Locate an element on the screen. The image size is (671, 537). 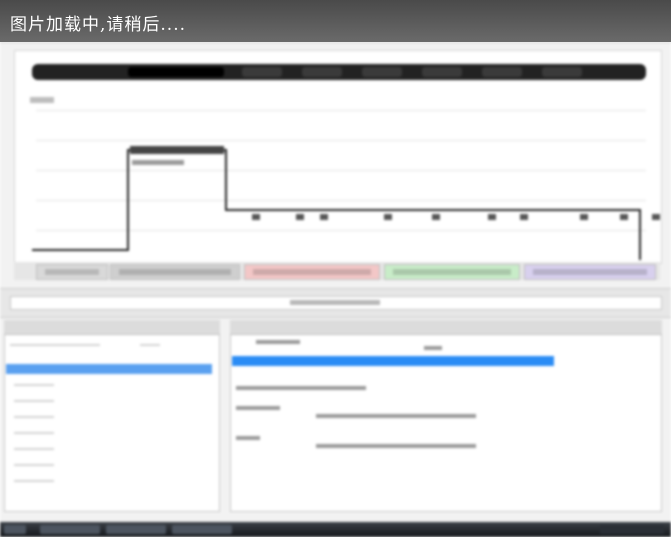
filter-field-text is located at coordinates (335, 302).